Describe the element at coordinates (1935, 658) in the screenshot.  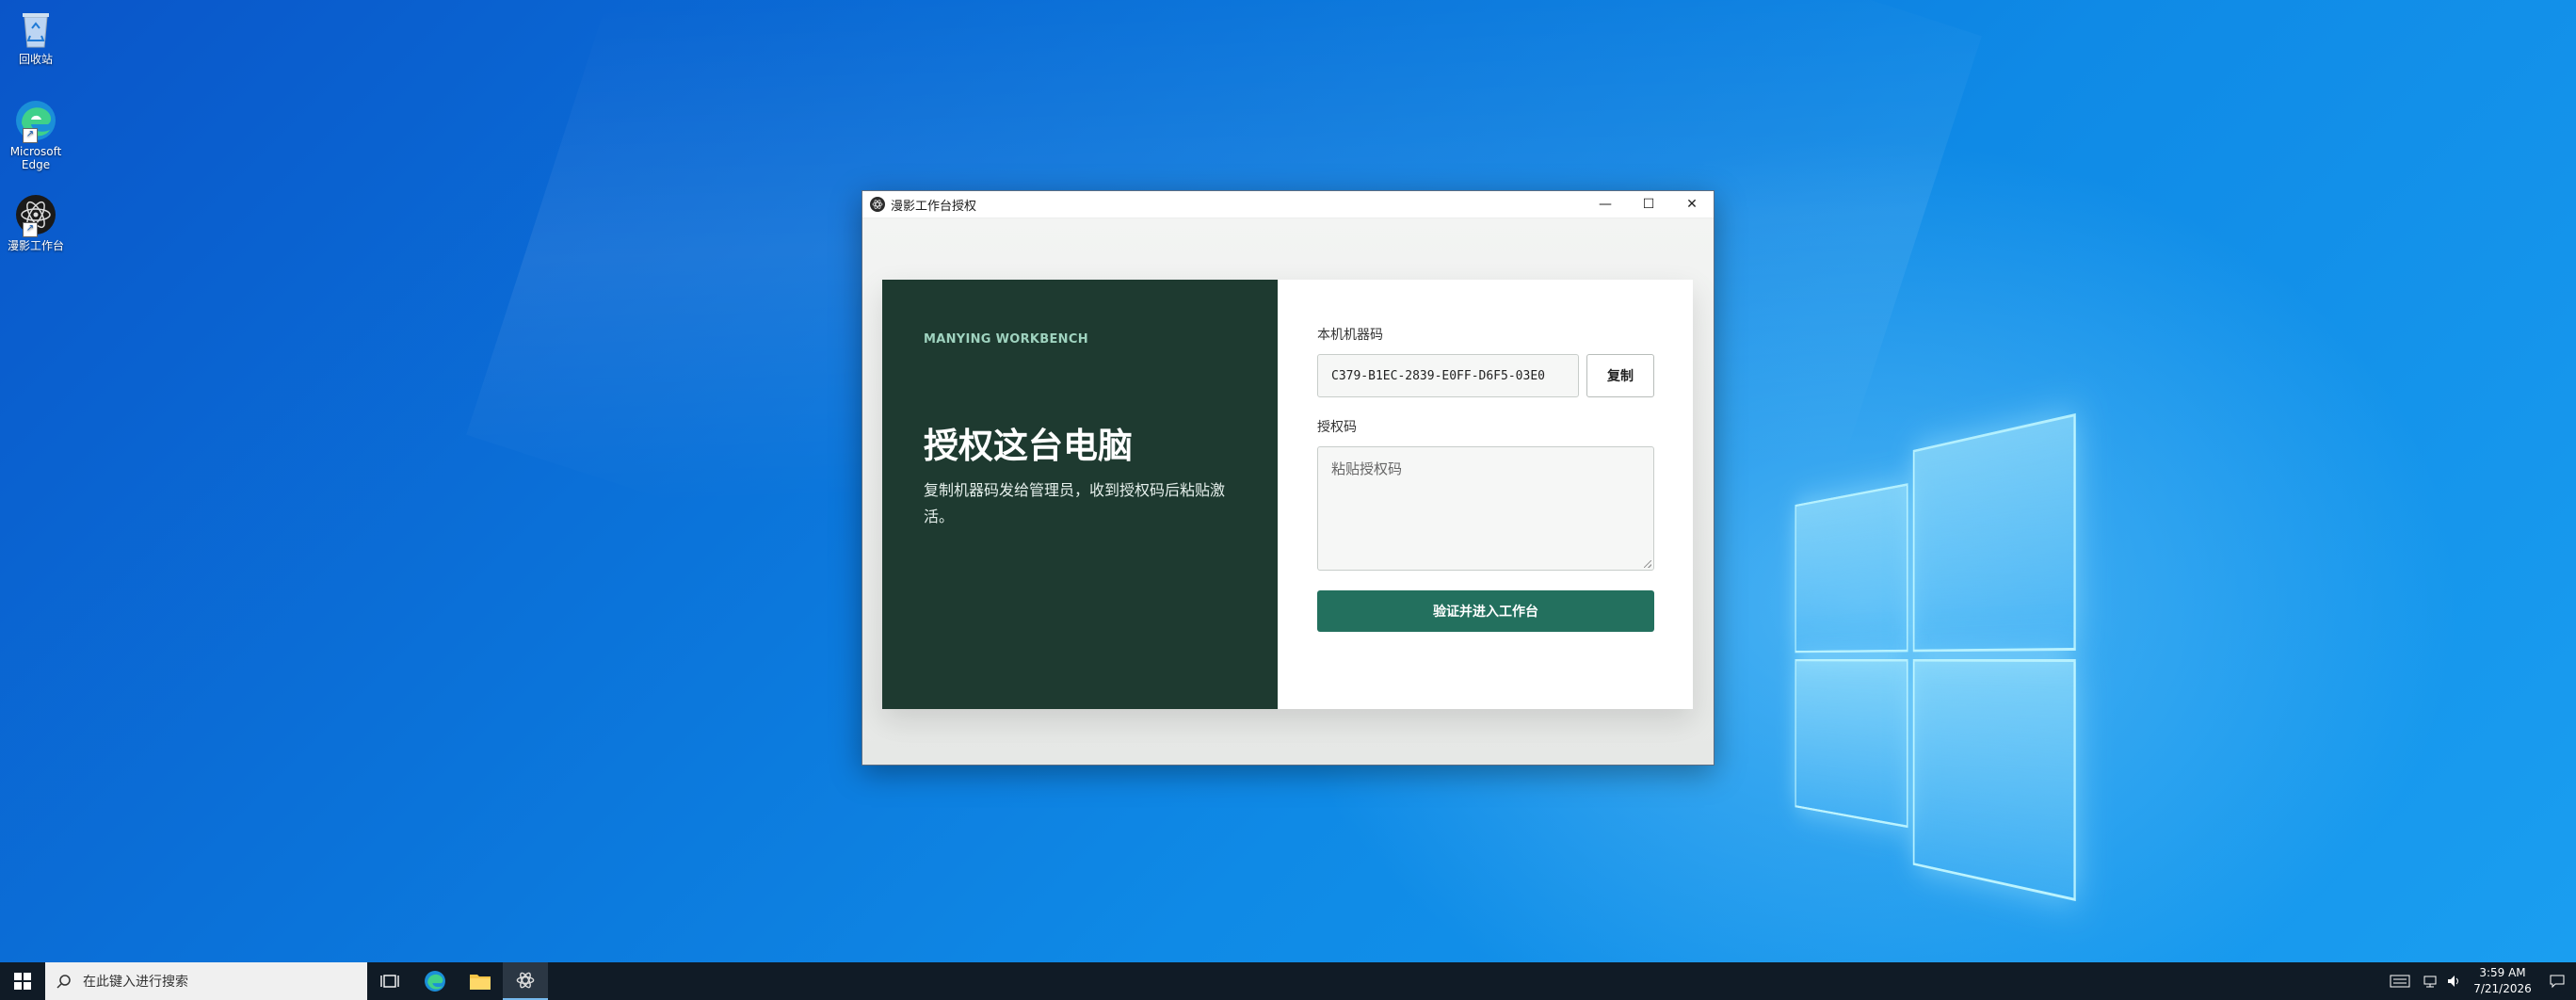
I see `windows-wallpaper-logo` at that location.